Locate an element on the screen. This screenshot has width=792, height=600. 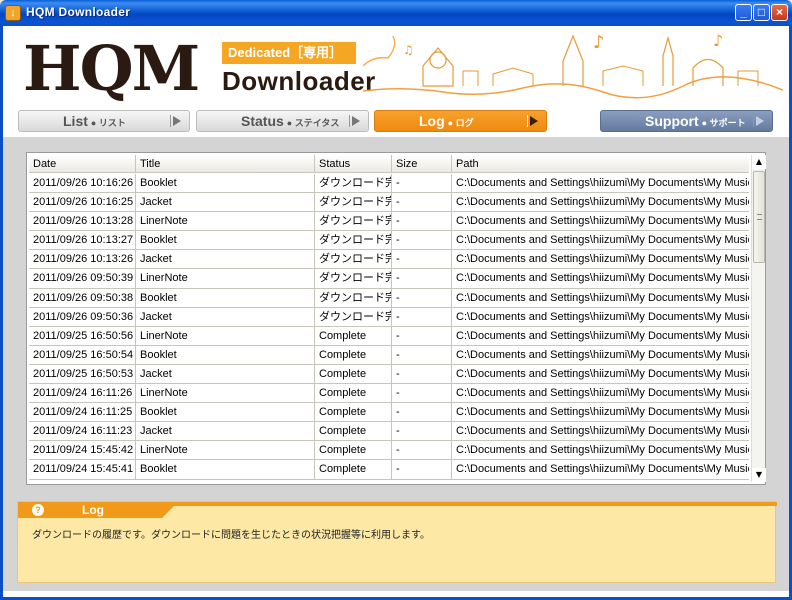
title-bar: ↓ HQM Downloader _ □ × is located at coordinates (396, 13).